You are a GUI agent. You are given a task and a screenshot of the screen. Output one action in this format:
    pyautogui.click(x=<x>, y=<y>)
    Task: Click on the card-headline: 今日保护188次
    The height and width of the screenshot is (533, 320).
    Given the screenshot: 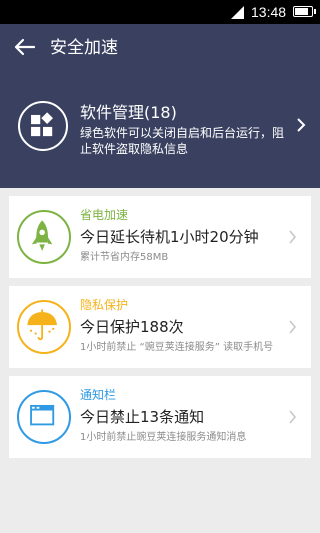 What is the action you would take?
    pyautogui.click(x=132, y=327)
    